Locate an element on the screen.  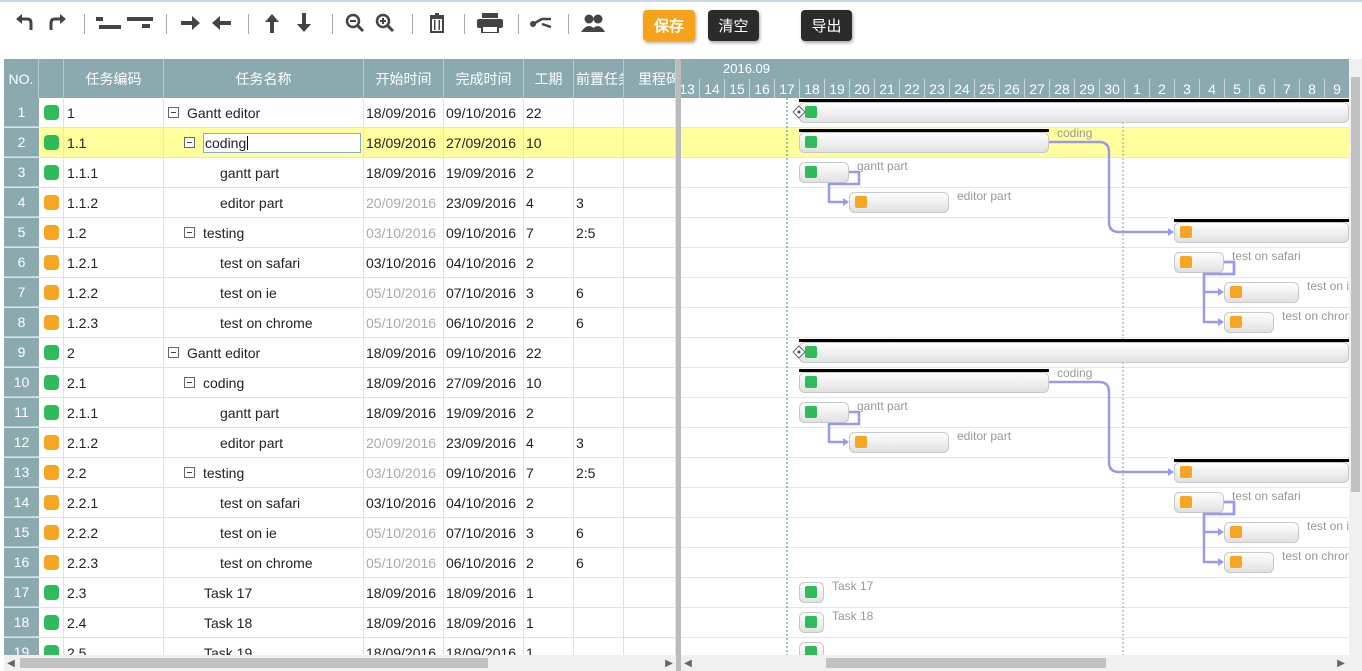
row-number: 7 is located at coordinates (21, 292).